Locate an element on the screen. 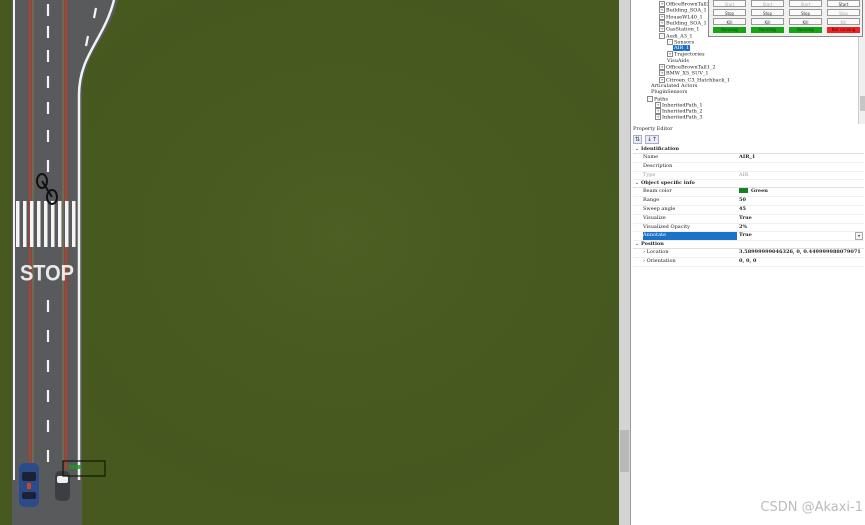 The width and height of the screenshot is (865, 525). tree-node-label: InheritedPath_3 is located at coordinates (682, 117).